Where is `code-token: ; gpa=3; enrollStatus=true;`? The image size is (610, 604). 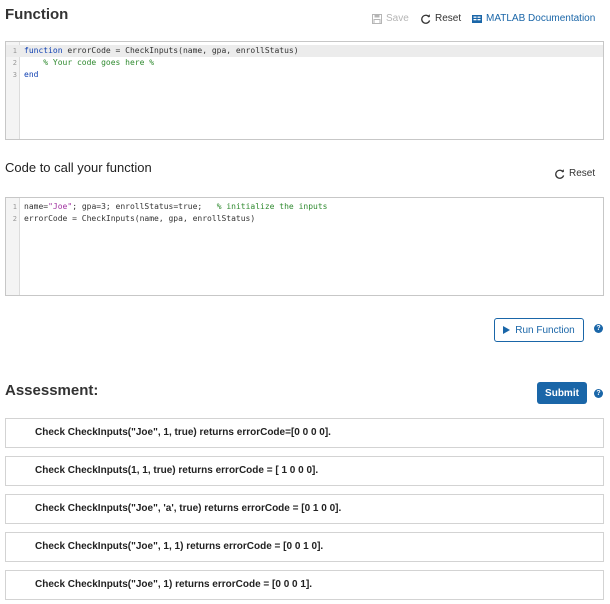
code-token: ; gpa=3; enrollStatus=true; is located at coordinates (144, 206).